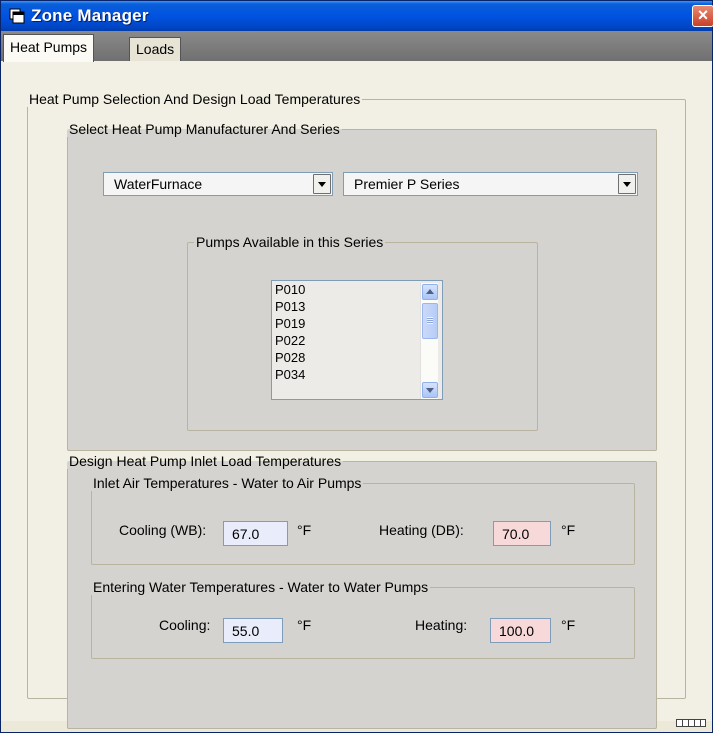 The image size is (713, 733). What do you see at coordinates (253, 630) in the screenshot?
I see `water-cooling-input: 55.0` at bounding box center [253, 630].